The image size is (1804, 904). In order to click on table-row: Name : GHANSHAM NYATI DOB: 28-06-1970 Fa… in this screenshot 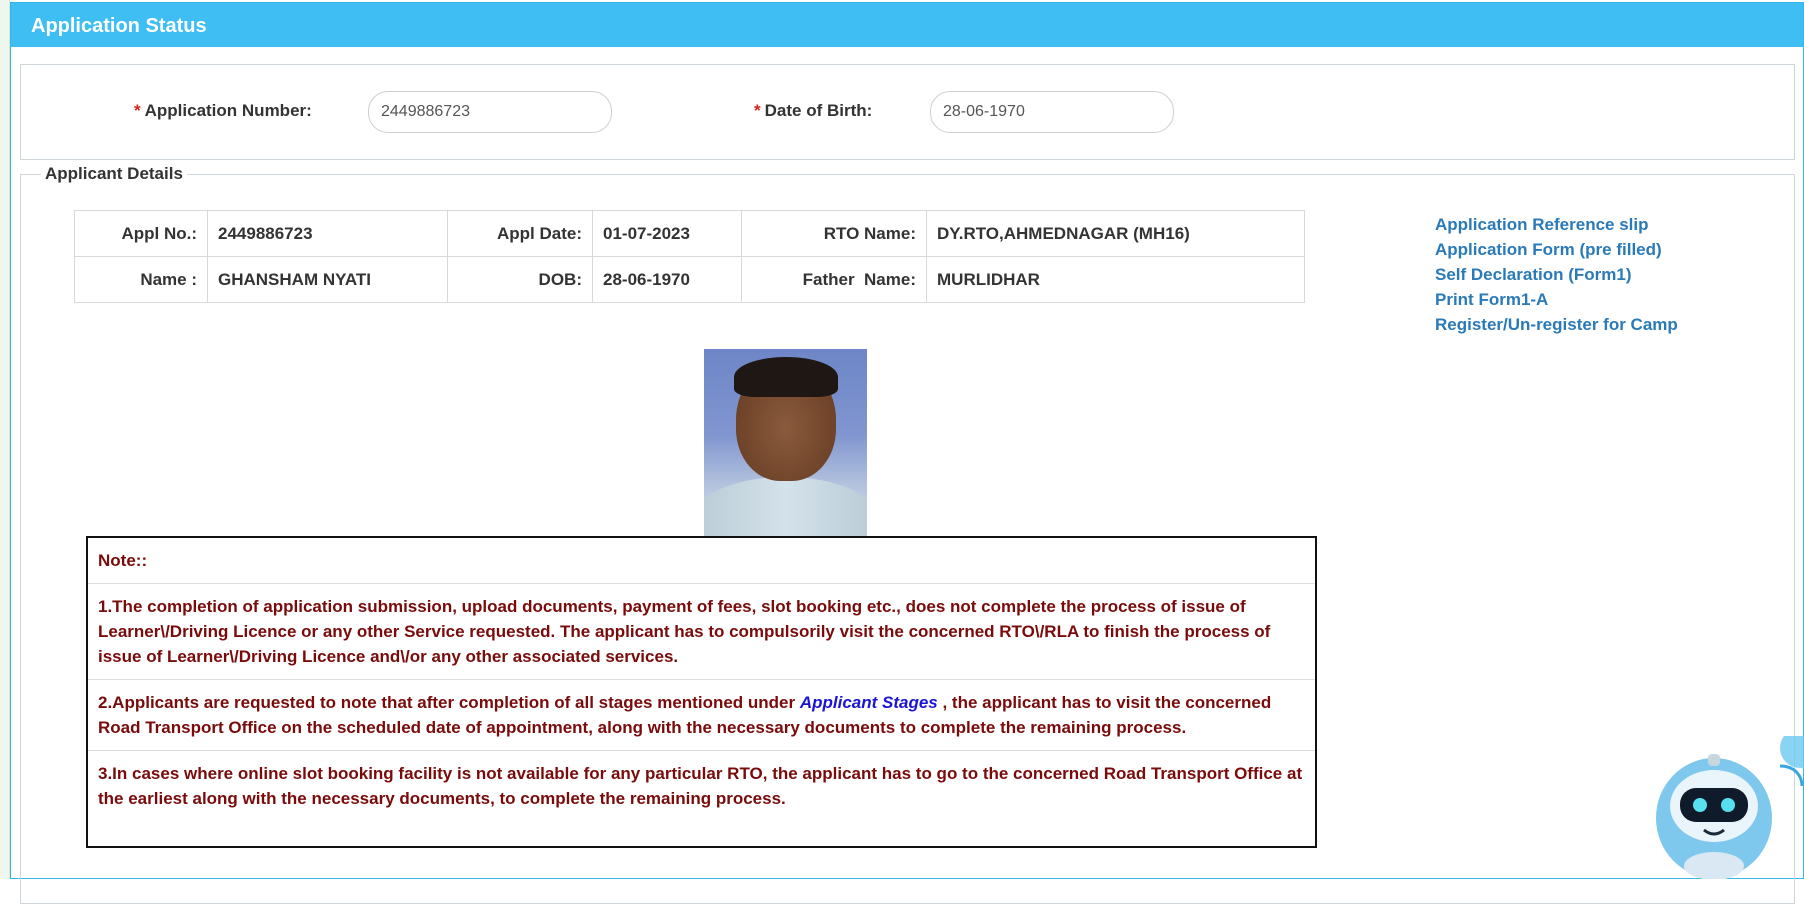, I will do `click(689, 279)`.